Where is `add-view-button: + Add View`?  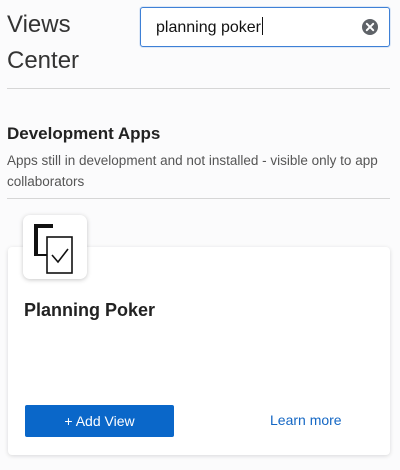 add-view-button: + Add View is located at coordinates (99, 421).